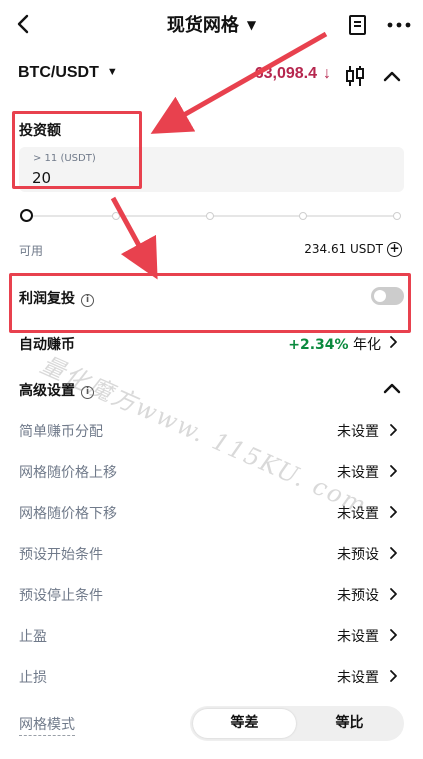 The height and width of the screenshot is (759, 423). Describe the element at coordinates (202, 25) in the screenshot. I see `page-title: 现货网格` at that location.